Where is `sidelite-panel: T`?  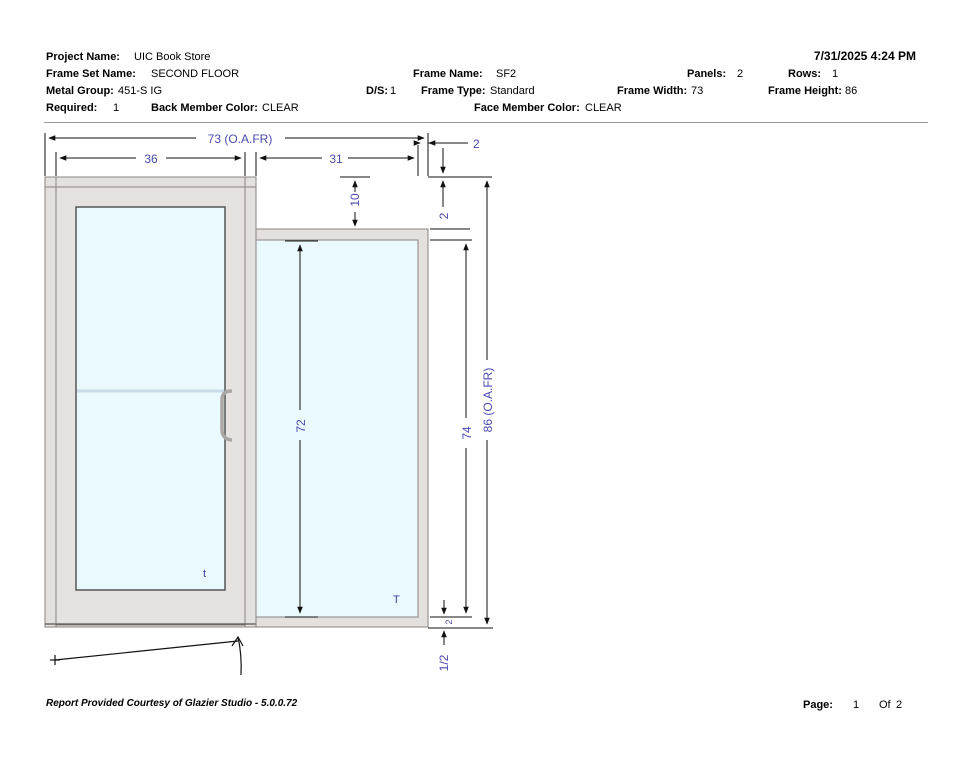 sidelite-panel: T is located at coordinates (342, 428).